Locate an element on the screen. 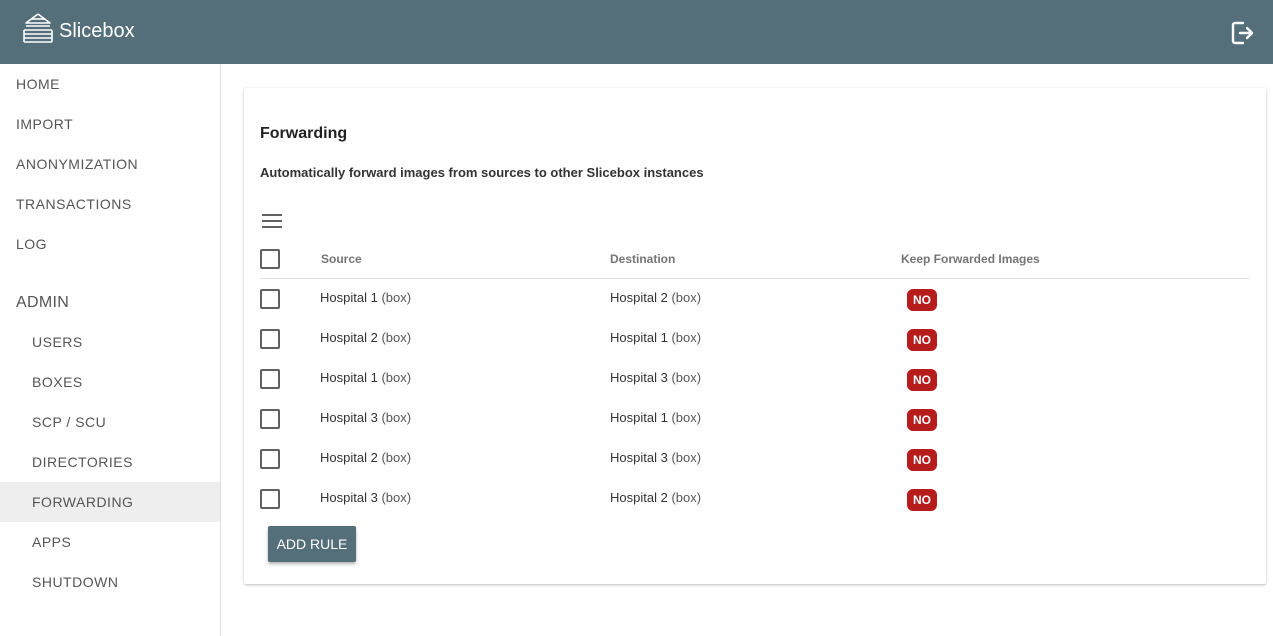 This screenshot has height=636, width=1273. sidebar-item-users: USERS is located at coordinates (110, 342).